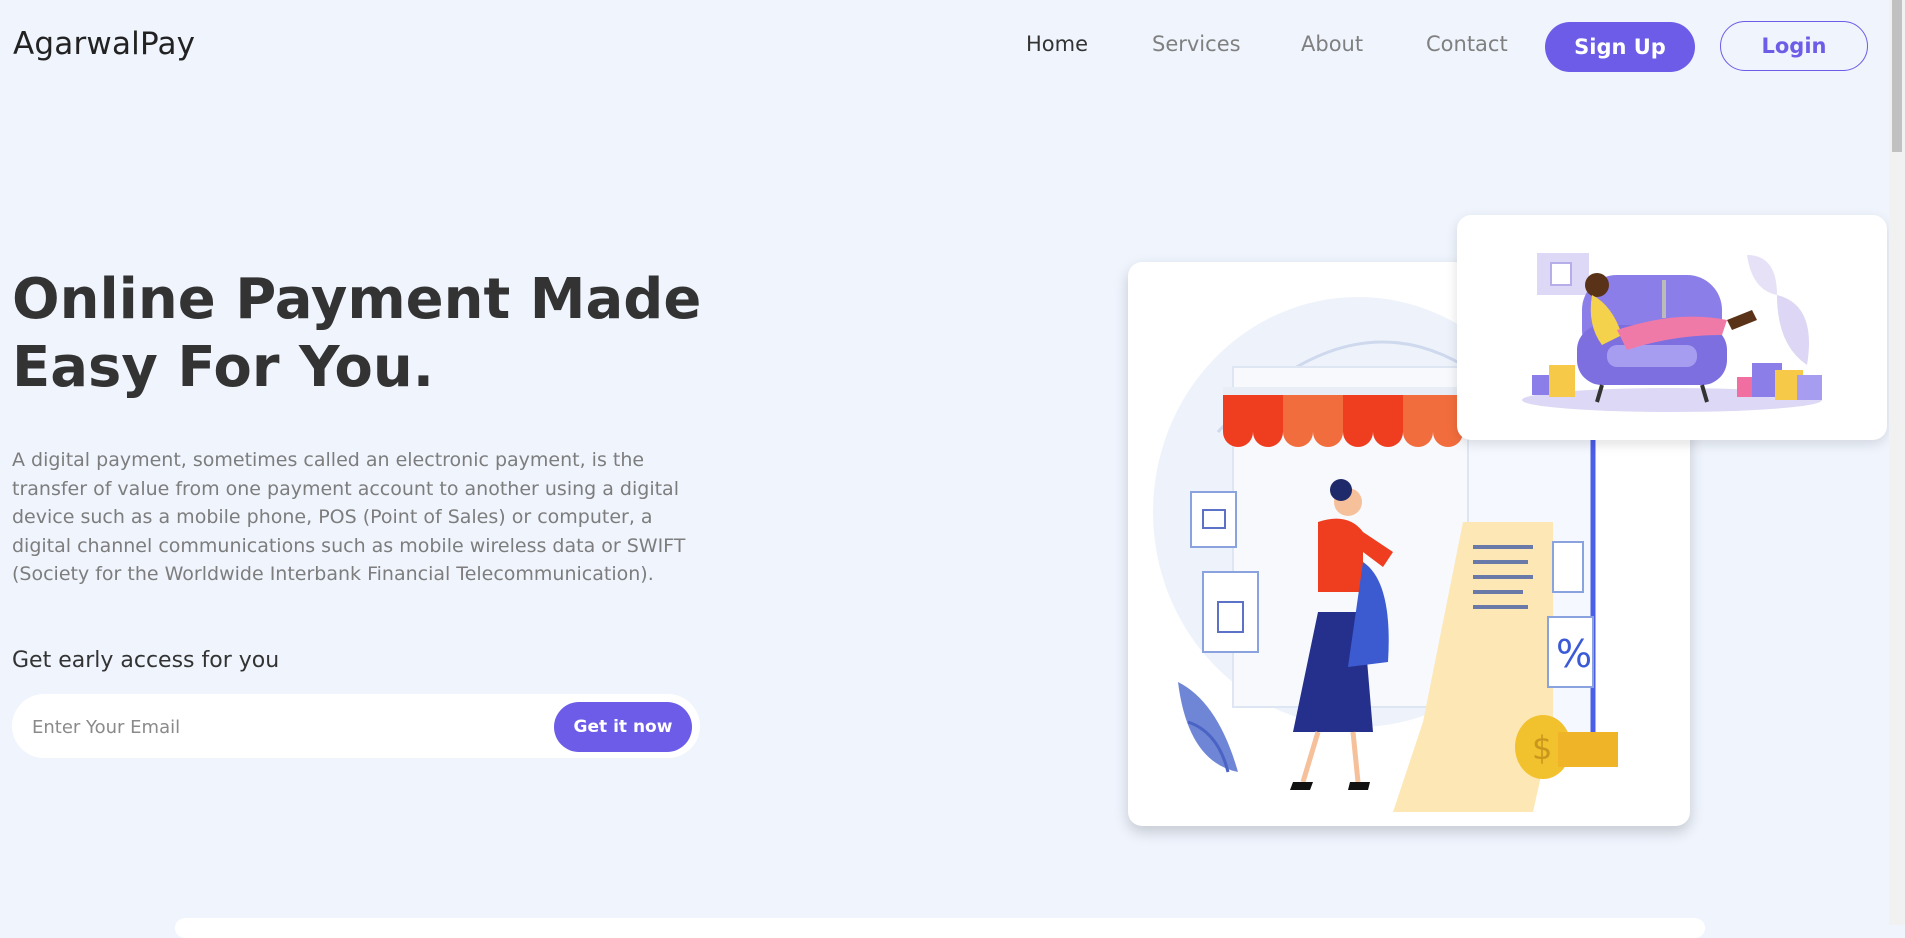 The image size is (1905, 938). Describe the element at coordinates (1332, 44) in the screenshot. I see `nav-link-about: About` at that location.